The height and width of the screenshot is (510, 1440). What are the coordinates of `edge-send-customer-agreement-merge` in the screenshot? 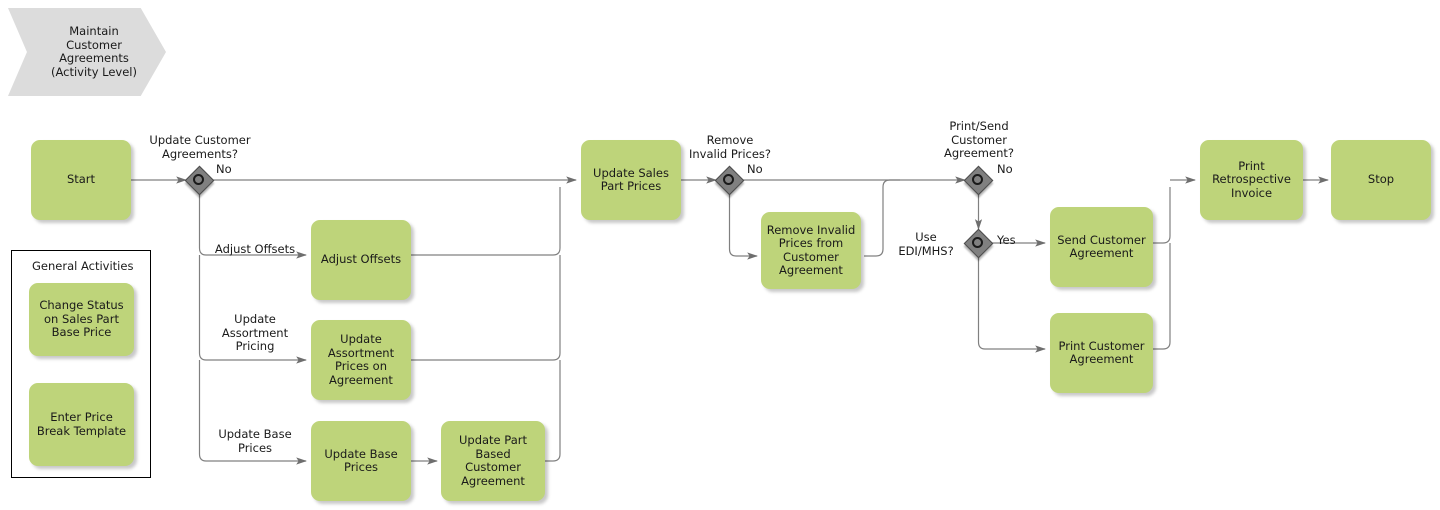 It's located at (1162, 215).